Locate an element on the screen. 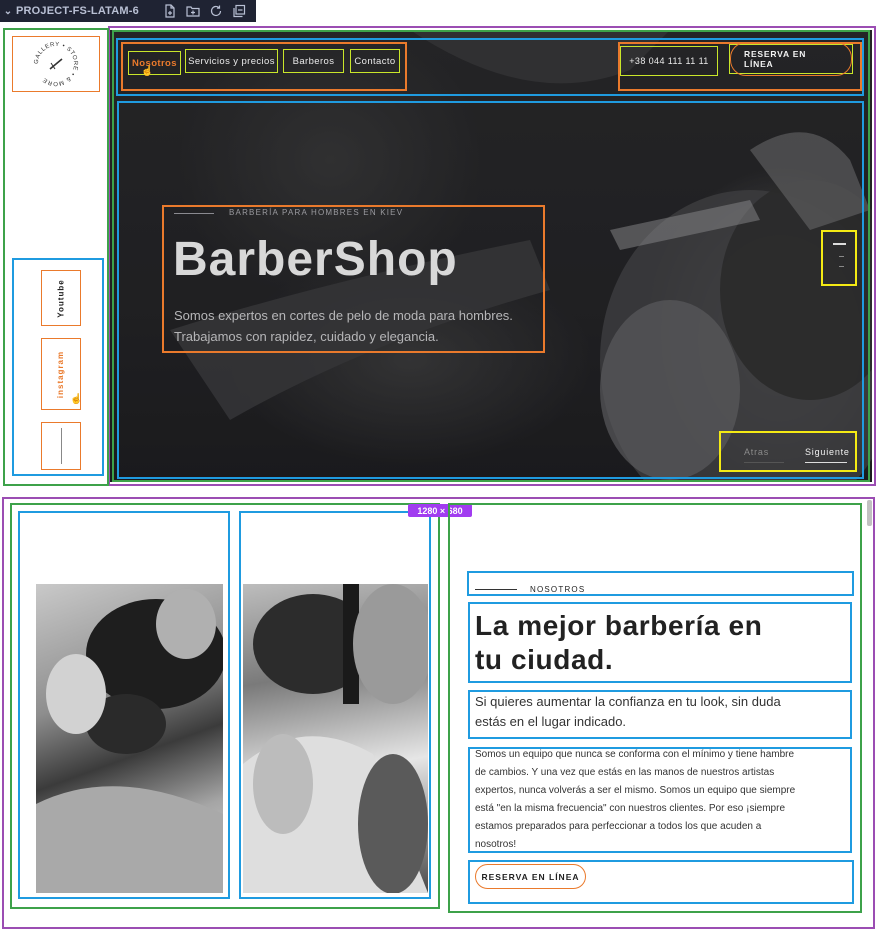 The width and height of the screenshot is (878, 952). collapse-icon is located at coordinates (239, 11).